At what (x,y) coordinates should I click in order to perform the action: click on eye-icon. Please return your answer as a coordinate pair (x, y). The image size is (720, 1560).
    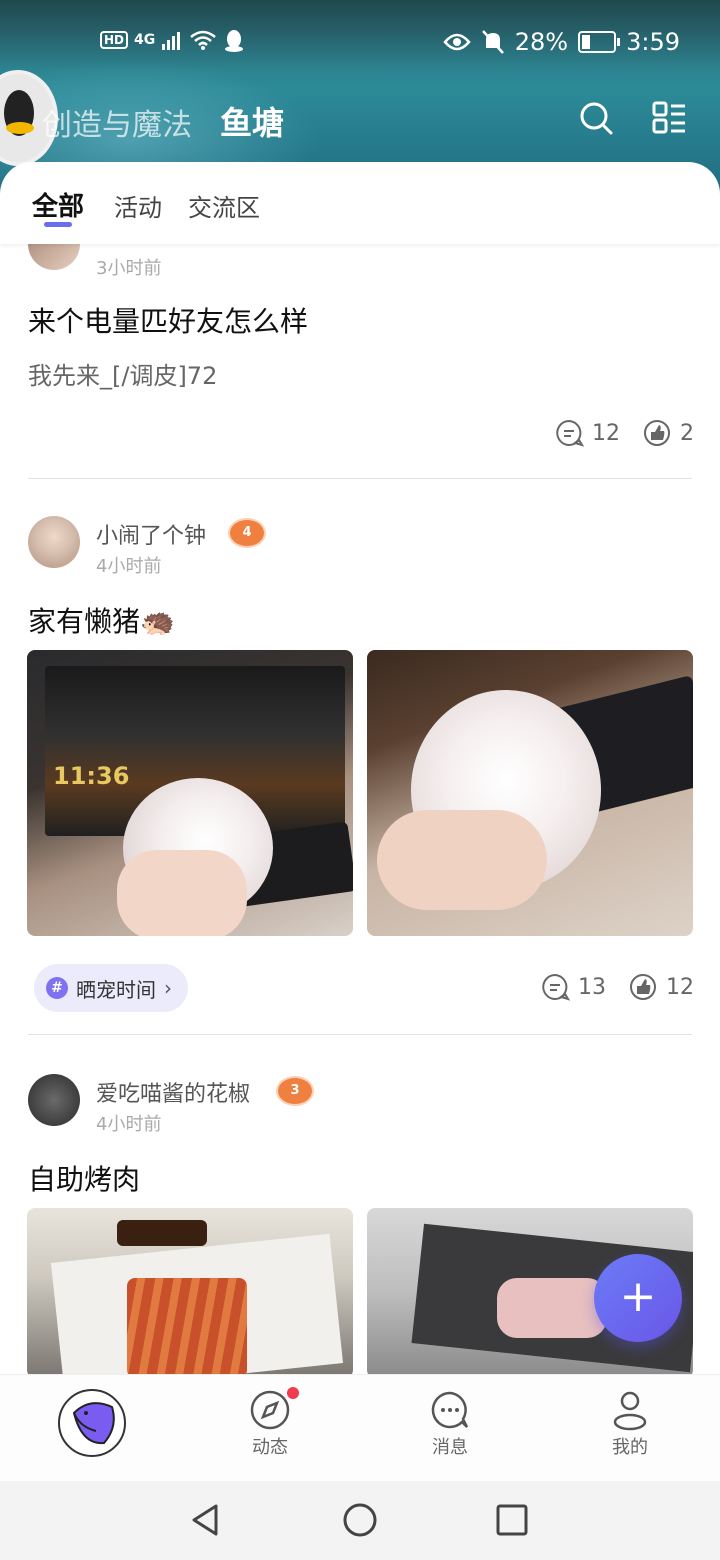
    Looking at the image, I should click on (457, 42).